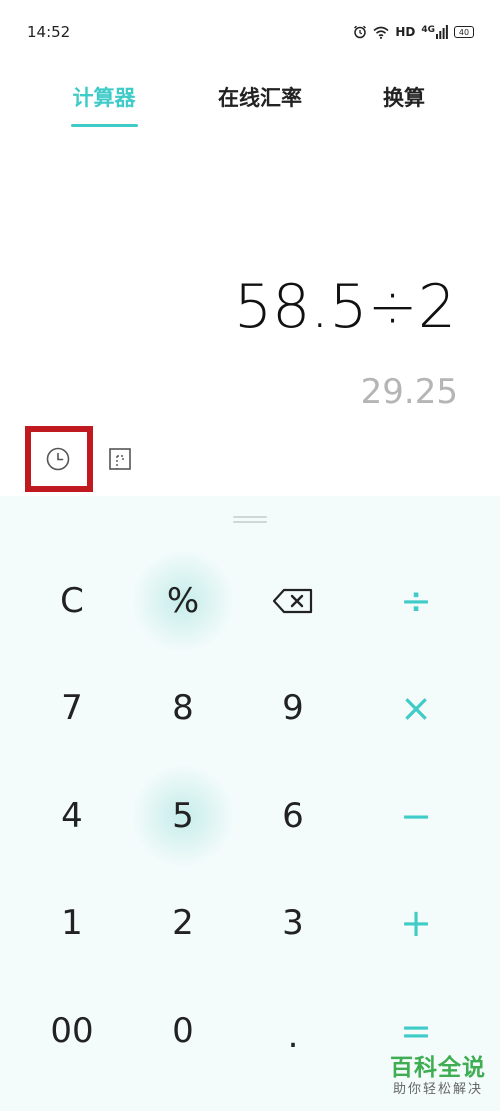  Describe the element at coordinates (437, 1089) in the screenshot. I see `watermark-subtitle: 助你轻松解决` at that location.